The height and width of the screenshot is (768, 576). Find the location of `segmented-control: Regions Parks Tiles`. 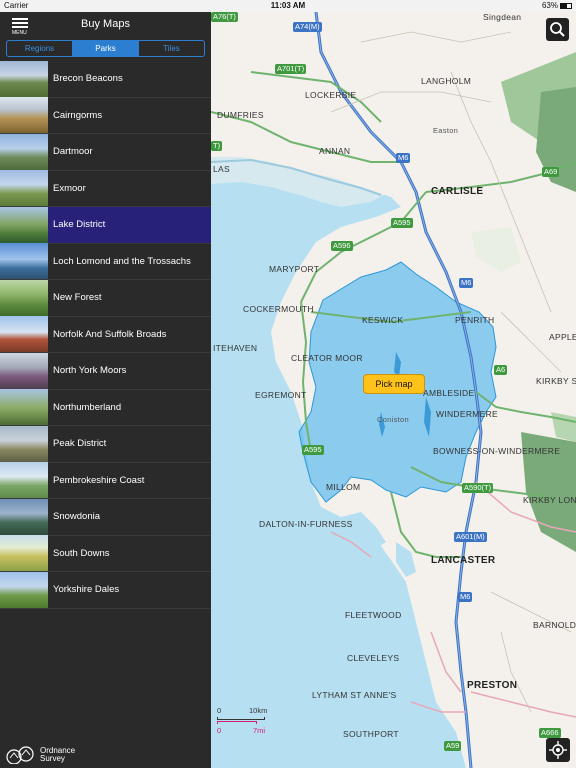

segmented-control: Regions Parks Tiles is located at coordinates (105, 48).